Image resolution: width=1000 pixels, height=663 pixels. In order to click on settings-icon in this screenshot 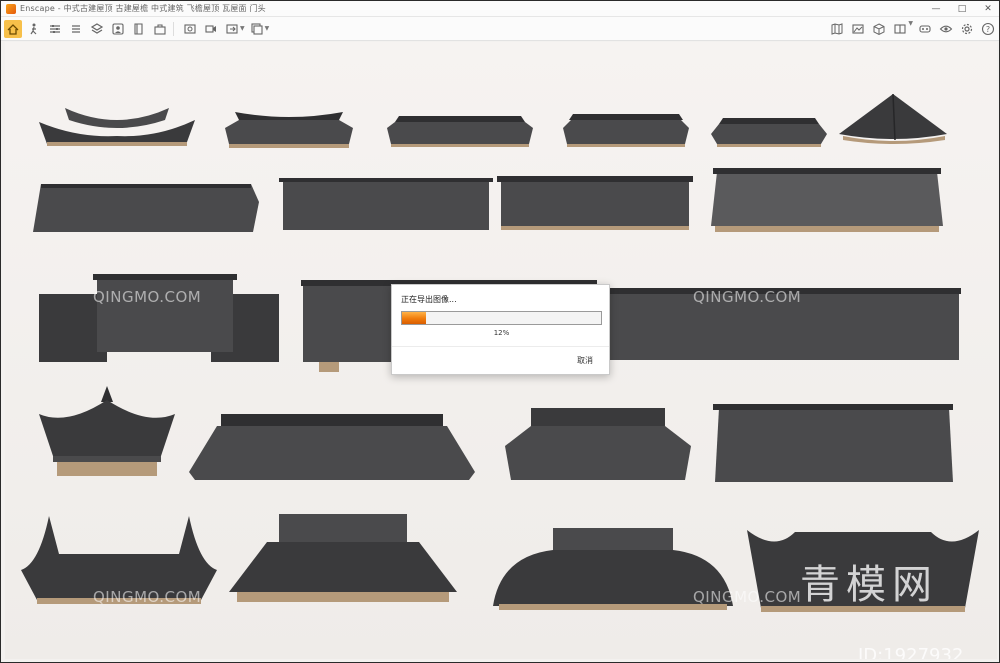, I will do `click(967, 29)`.